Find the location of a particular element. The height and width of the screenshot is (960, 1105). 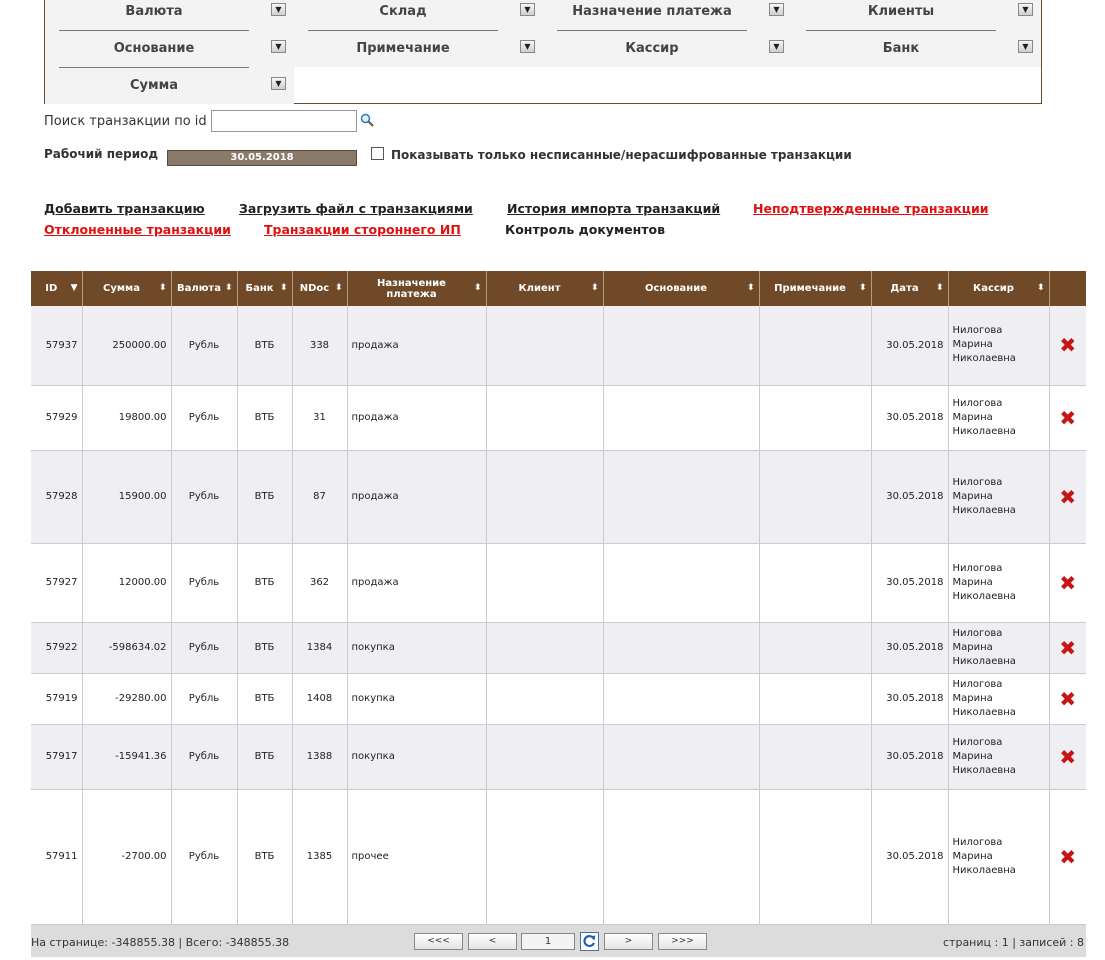

filter-basis: Основание ▼ is located at coordinates (169, 48).